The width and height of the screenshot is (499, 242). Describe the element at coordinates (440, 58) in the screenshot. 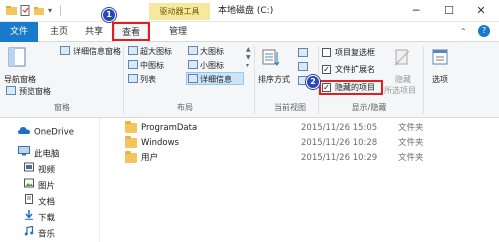

I see `options-icon` at that location.